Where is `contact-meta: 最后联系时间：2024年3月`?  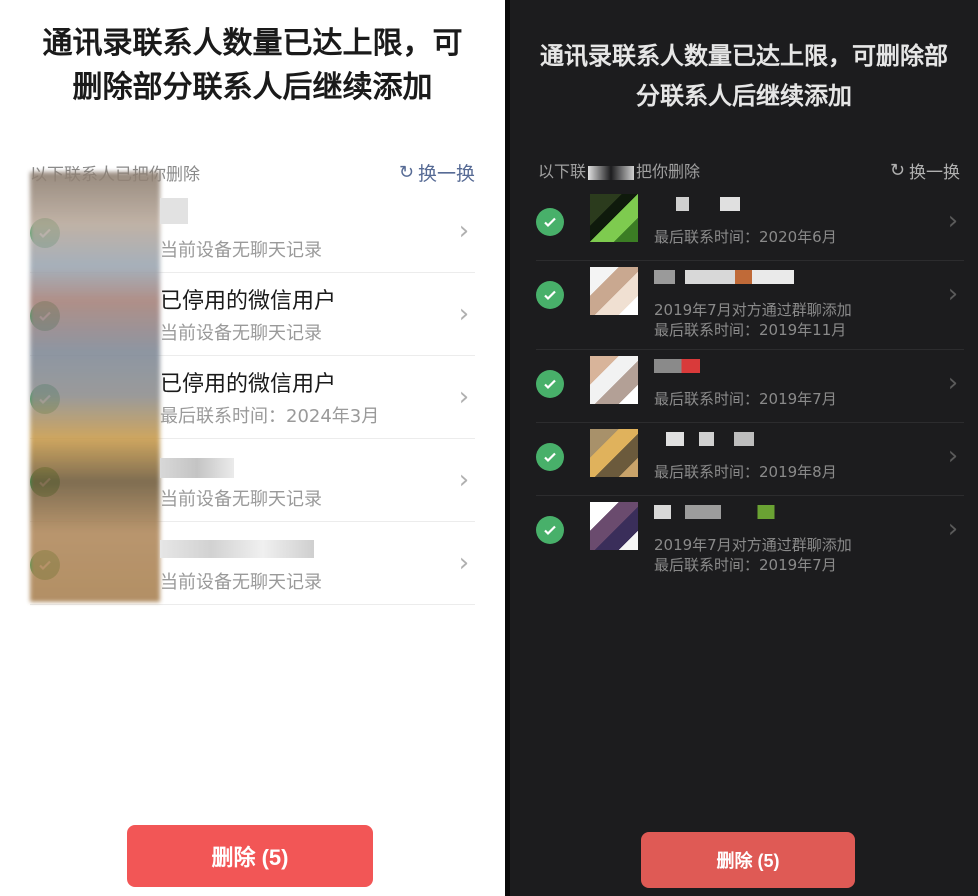
contact-meta: 最后联系时间：2024年3月 is located at coordinates (270, 416).